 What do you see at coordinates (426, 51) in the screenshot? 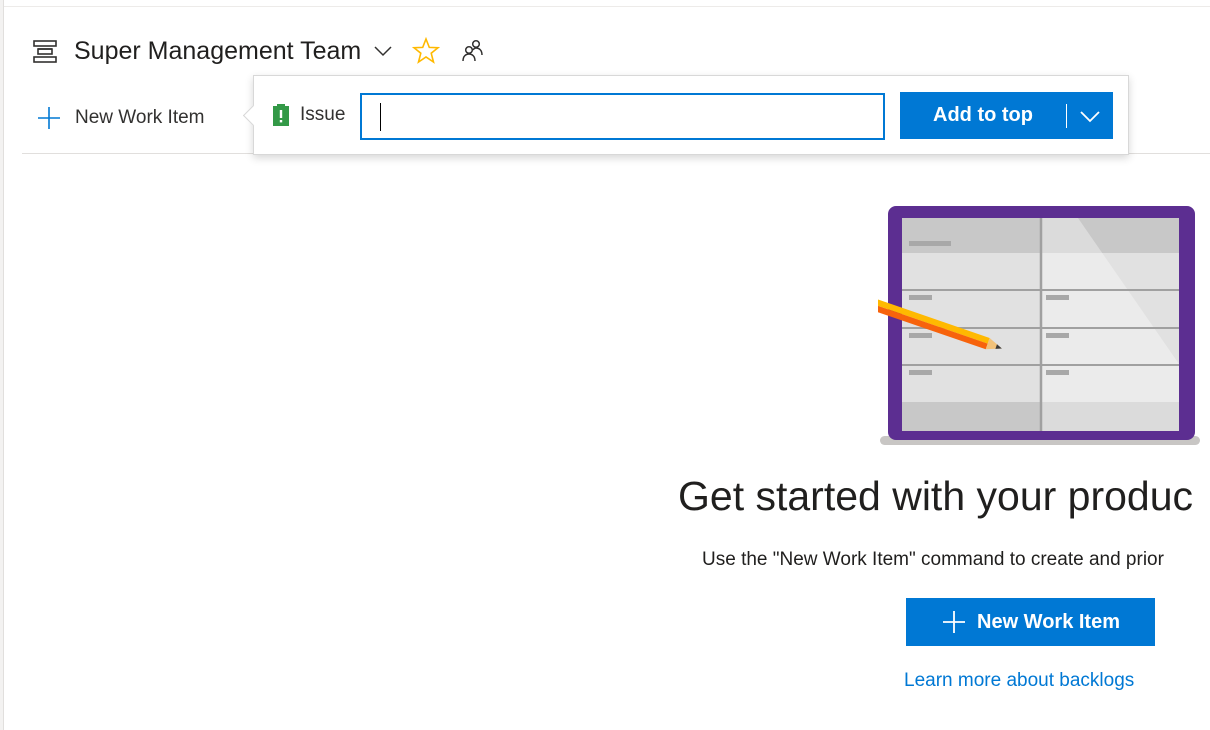
I see `star-icon` at bounding box center [426, 51].